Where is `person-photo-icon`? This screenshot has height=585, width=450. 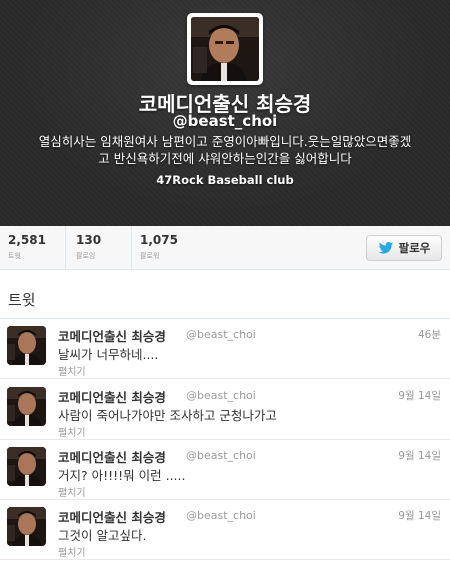
person-photo-icon is located at coordinates (225, 49).